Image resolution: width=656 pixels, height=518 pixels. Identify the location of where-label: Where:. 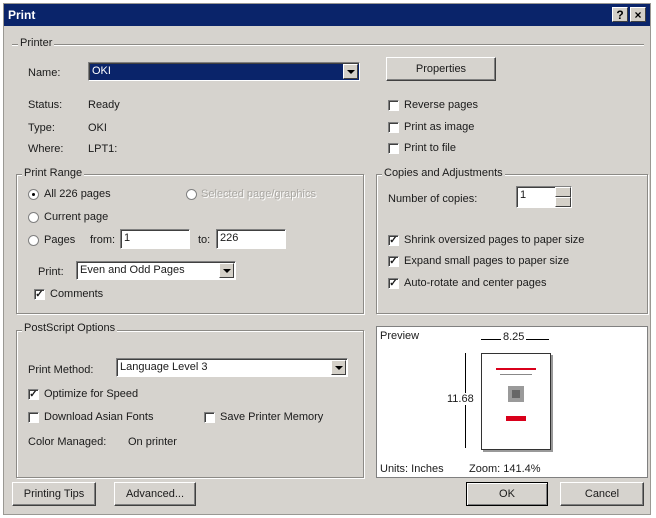
(46, 149).